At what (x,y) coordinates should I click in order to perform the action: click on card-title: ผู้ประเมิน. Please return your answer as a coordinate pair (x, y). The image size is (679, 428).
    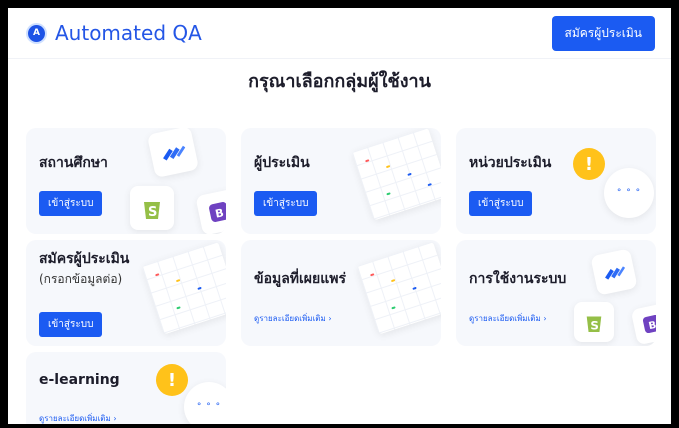
    Looking at the image, I should click on (282, 163).